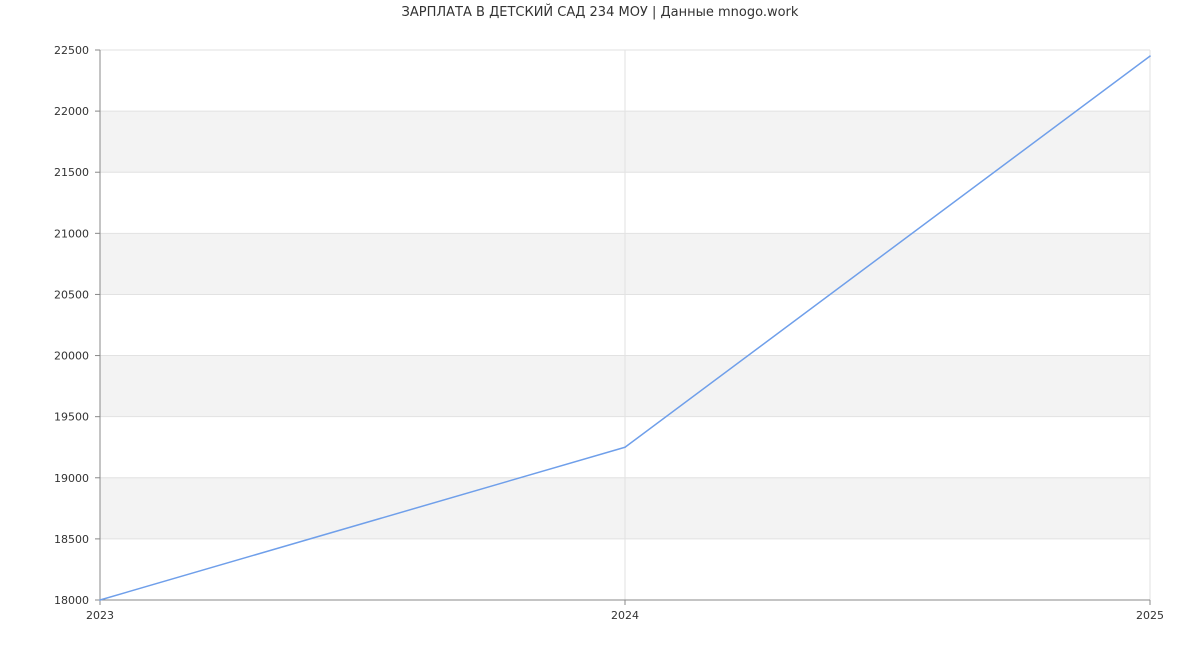  I want to click on y-tick-label: 22500, so click(71, 50).